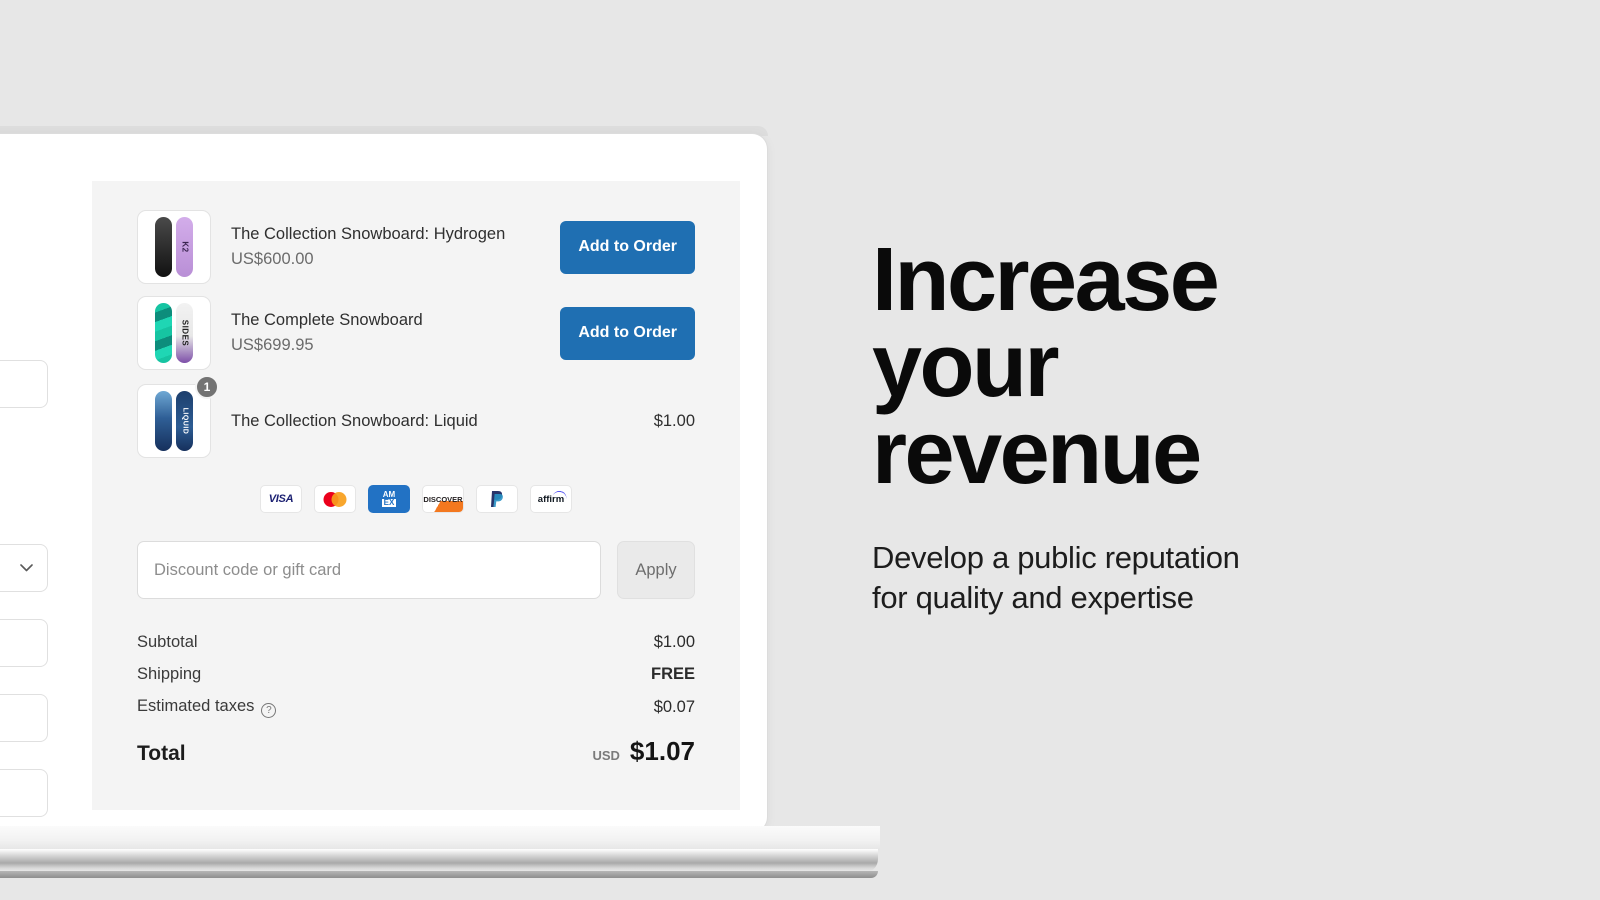 The image size is (1600, 900). I want to click on paypal-icon, so click(497, 499).